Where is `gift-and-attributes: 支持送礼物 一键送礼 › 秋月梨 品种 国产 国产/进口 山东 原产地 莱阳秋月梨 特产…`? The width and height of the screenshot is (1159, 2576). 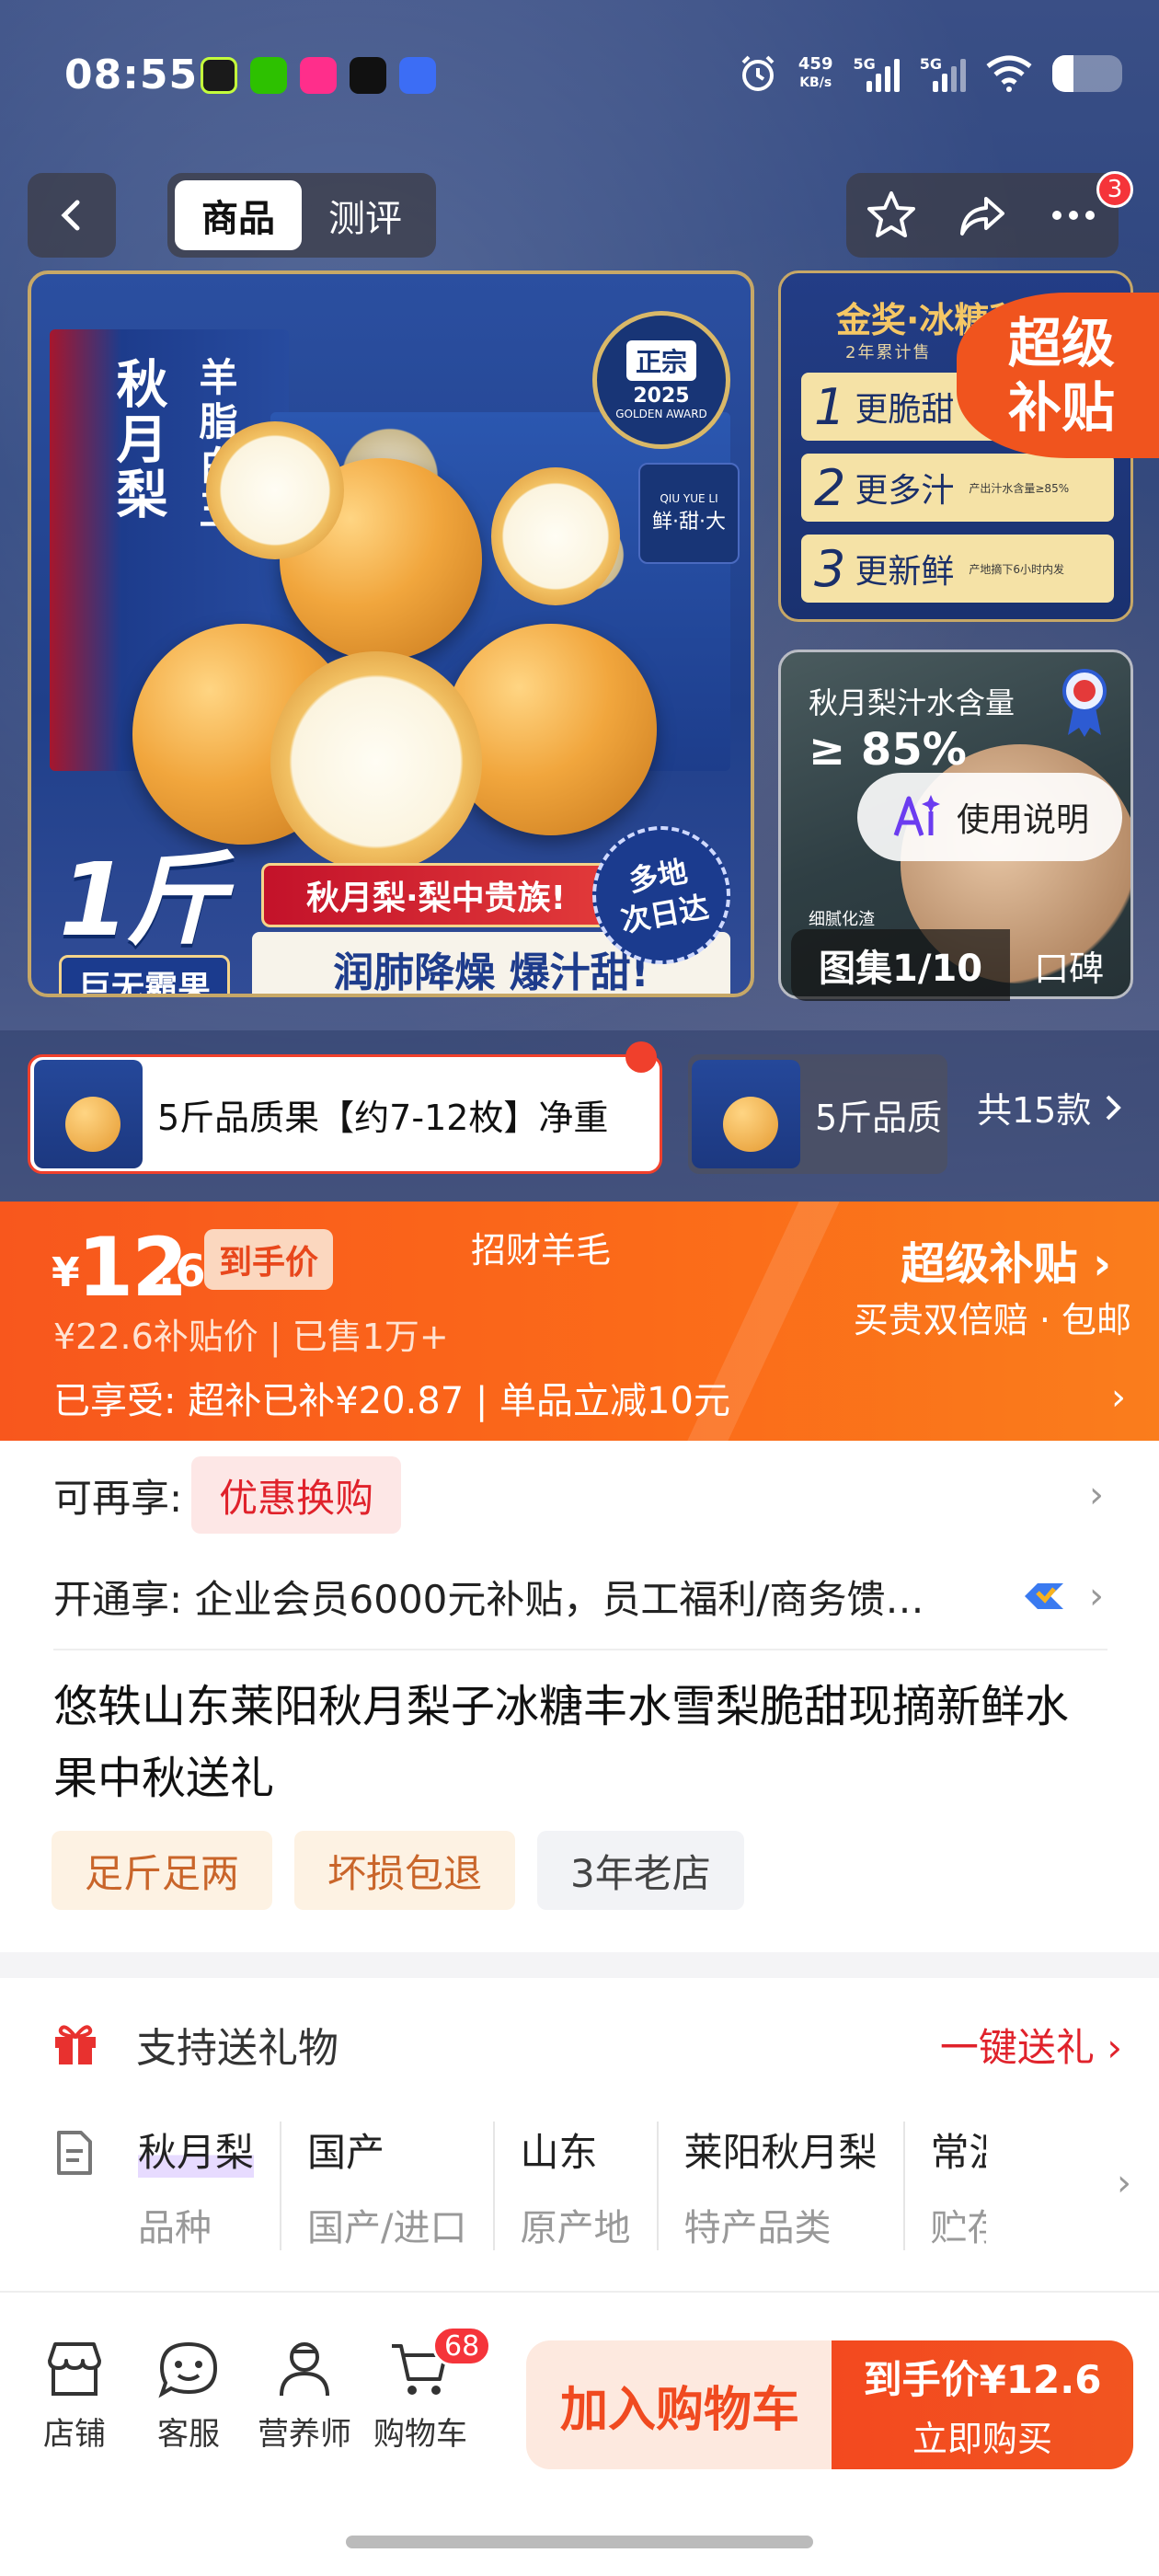
gift-and-attributes: 支持送礼物 一键送礼 › 秋月梨 品种 国产 国产/进口 山东 原产地 莱阳秋月梨 特产… is located at coordinates (579, 2157).